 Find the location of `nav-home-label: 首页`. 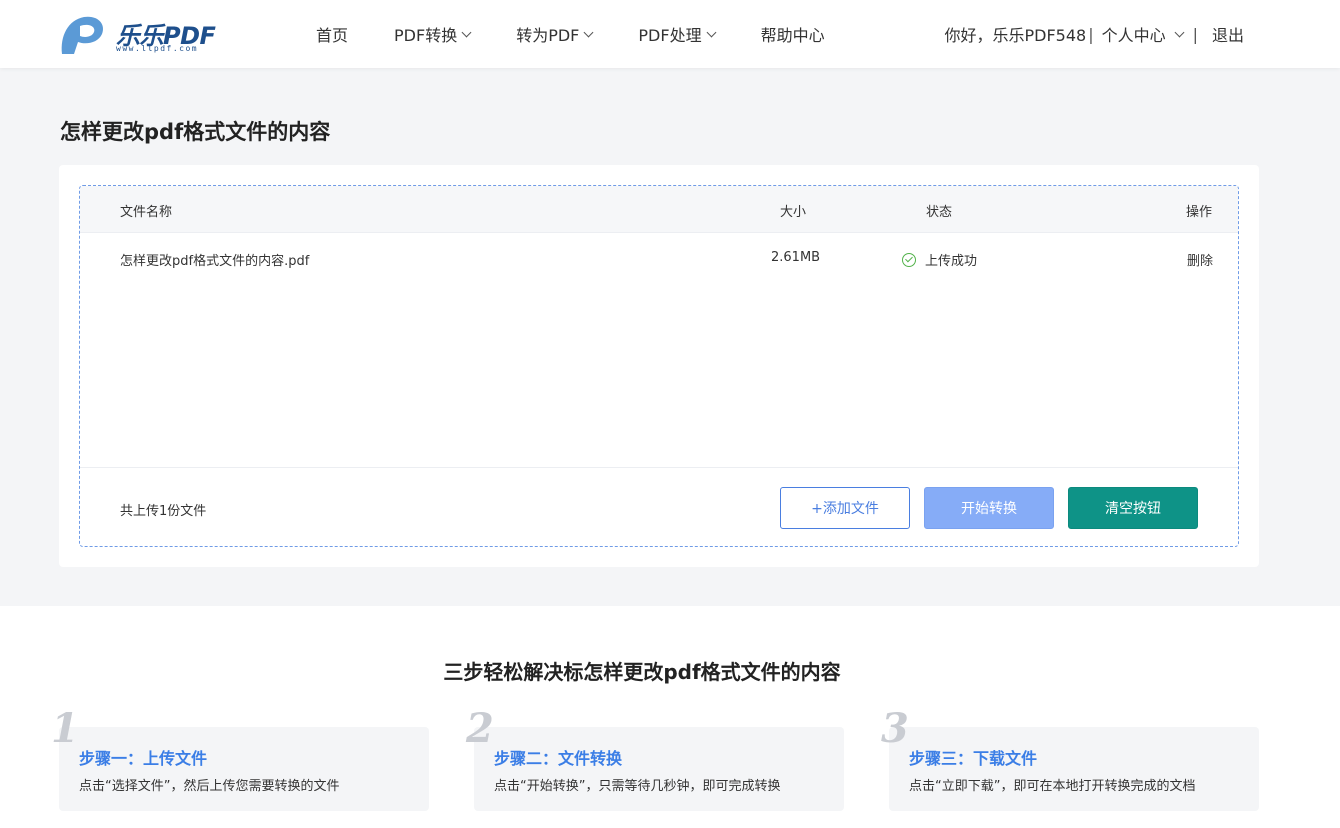

nav-home-label: 首页 is located at coordinates (332, 35).